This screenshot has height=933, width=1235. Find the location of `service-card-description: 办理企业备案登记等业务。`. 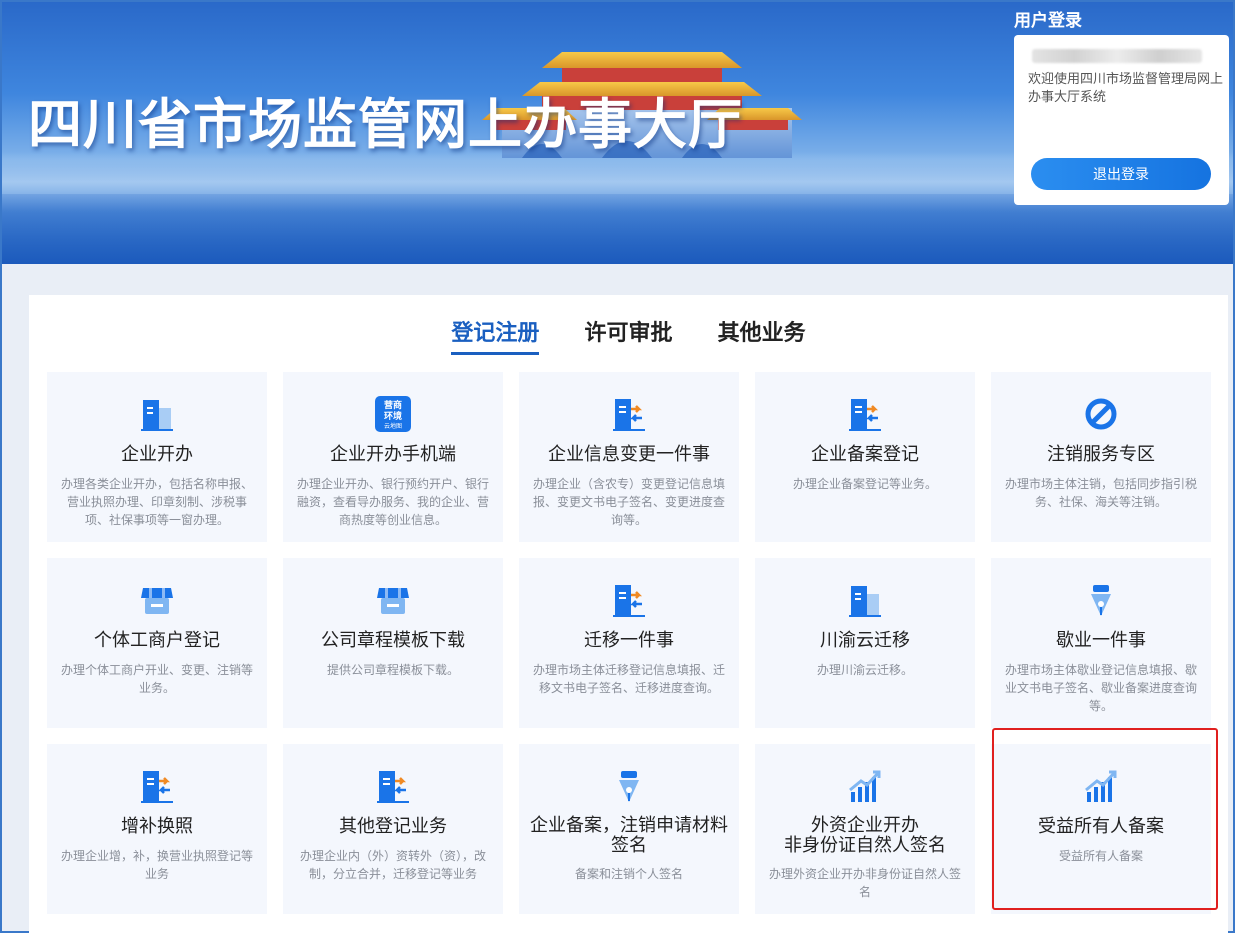

service-card-description: 办理企业备案登记等业务。 is located at coordinates (864, 484).